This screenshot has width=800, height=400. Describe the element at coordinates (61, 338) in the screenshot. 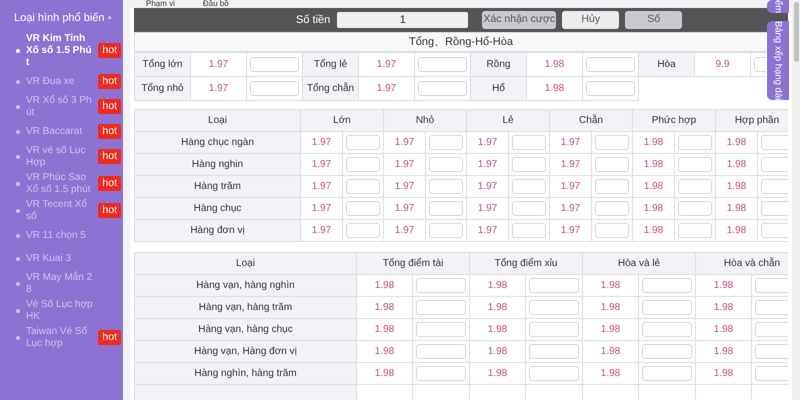

I see `sidebar-item: Taiwan Vé Số Lục hợp hot` at that location.